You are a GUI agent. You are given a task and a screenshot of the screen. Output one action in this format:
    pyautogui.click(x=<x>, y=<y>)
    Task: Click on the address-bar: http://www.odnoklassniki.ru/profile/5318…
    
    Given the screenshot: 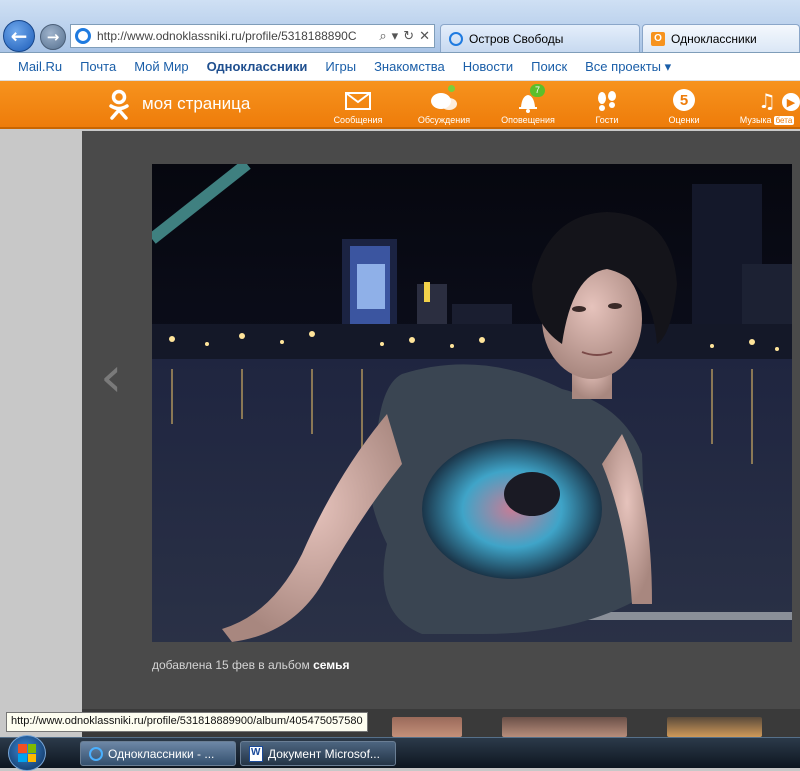 What is the action you would take?
    pyautogui.click(x=252, y=36)
    